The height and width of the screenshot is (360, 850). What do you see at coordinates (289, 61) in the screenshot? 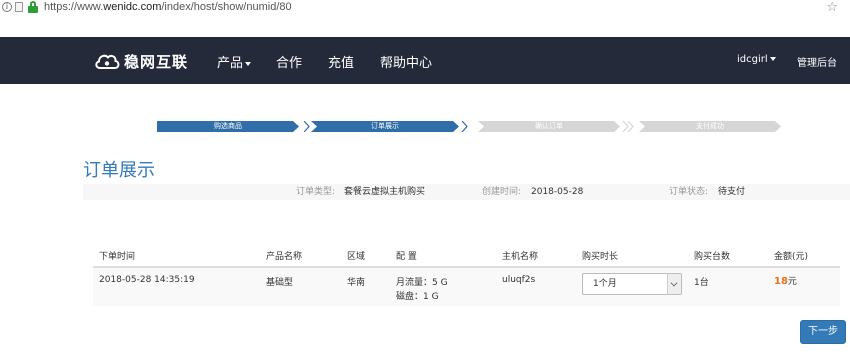
I see `nav-item-cooperation: 合作` at bounding box center [289, 61].